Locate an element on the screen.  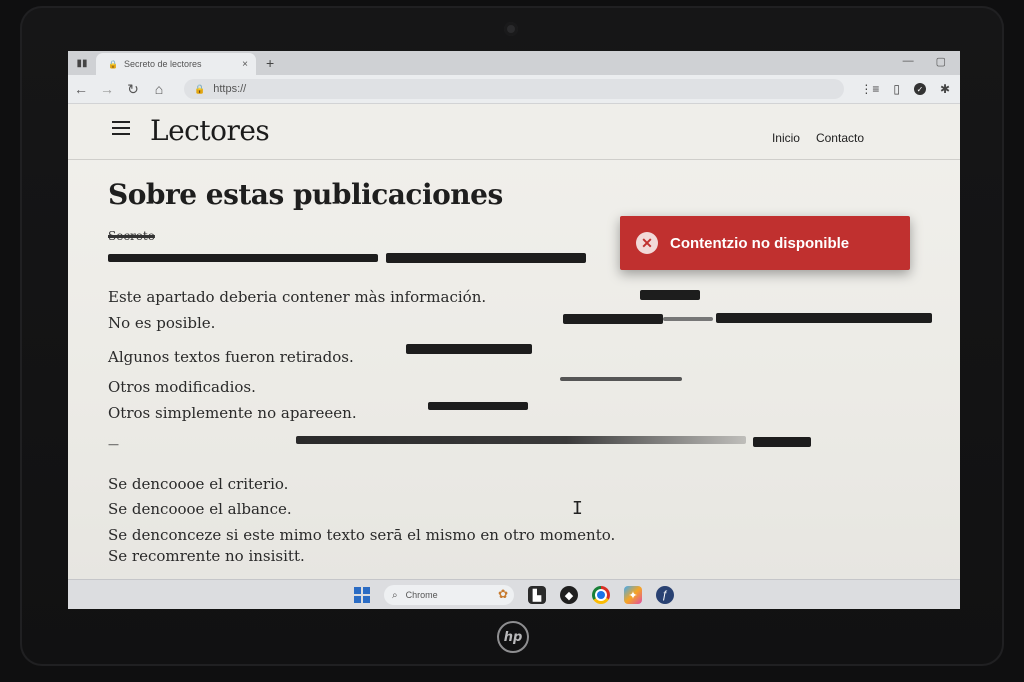
hp-logo: hp is located at coordinates (513, 637).